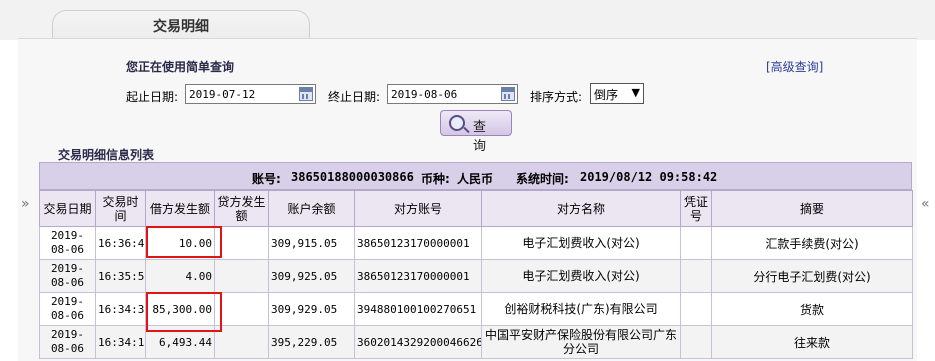  Describe the element at coordinates (812, 309) in the screenshot. I see `summary-cell: 货款` at that location.